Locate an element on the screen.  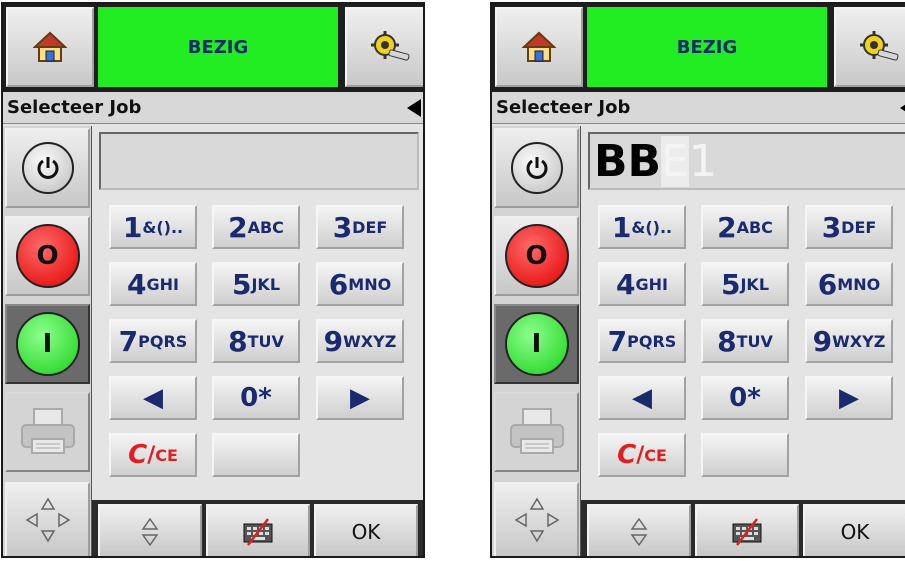
key-4-main: 4 is located at coordinates (626, 284).